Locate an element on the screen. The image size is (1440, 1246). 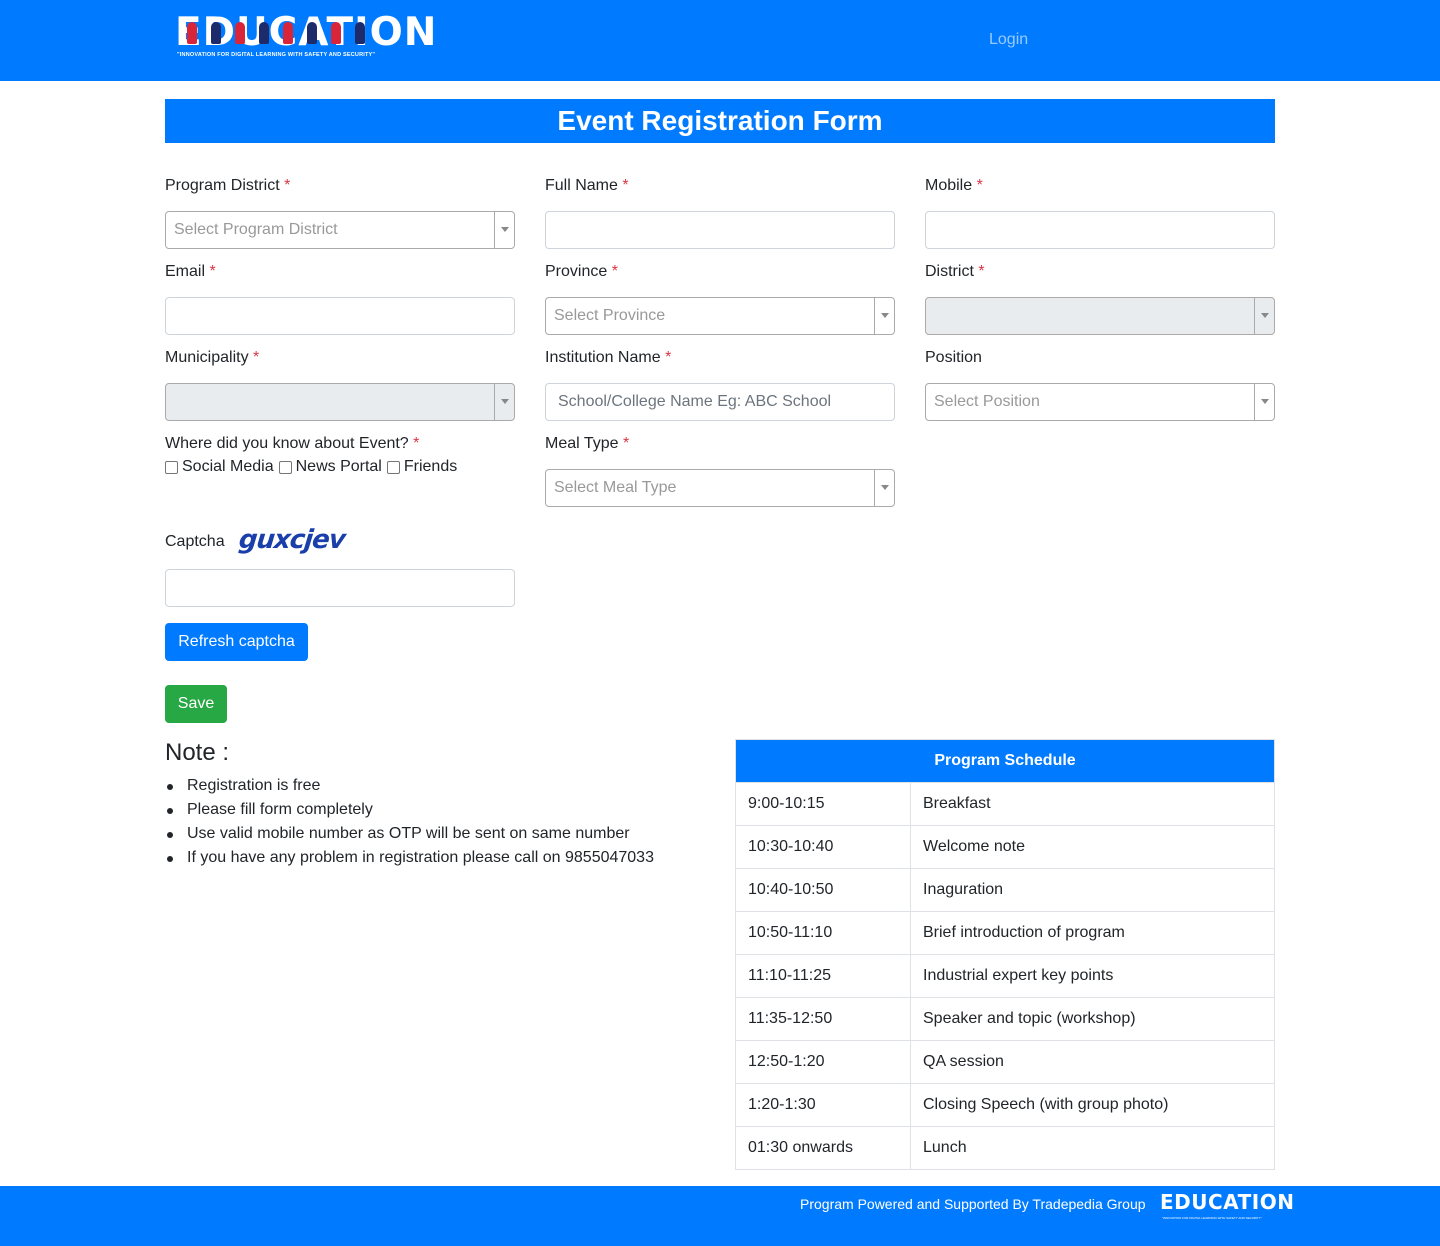
save-button: Save is located at coordinates (196, 704).